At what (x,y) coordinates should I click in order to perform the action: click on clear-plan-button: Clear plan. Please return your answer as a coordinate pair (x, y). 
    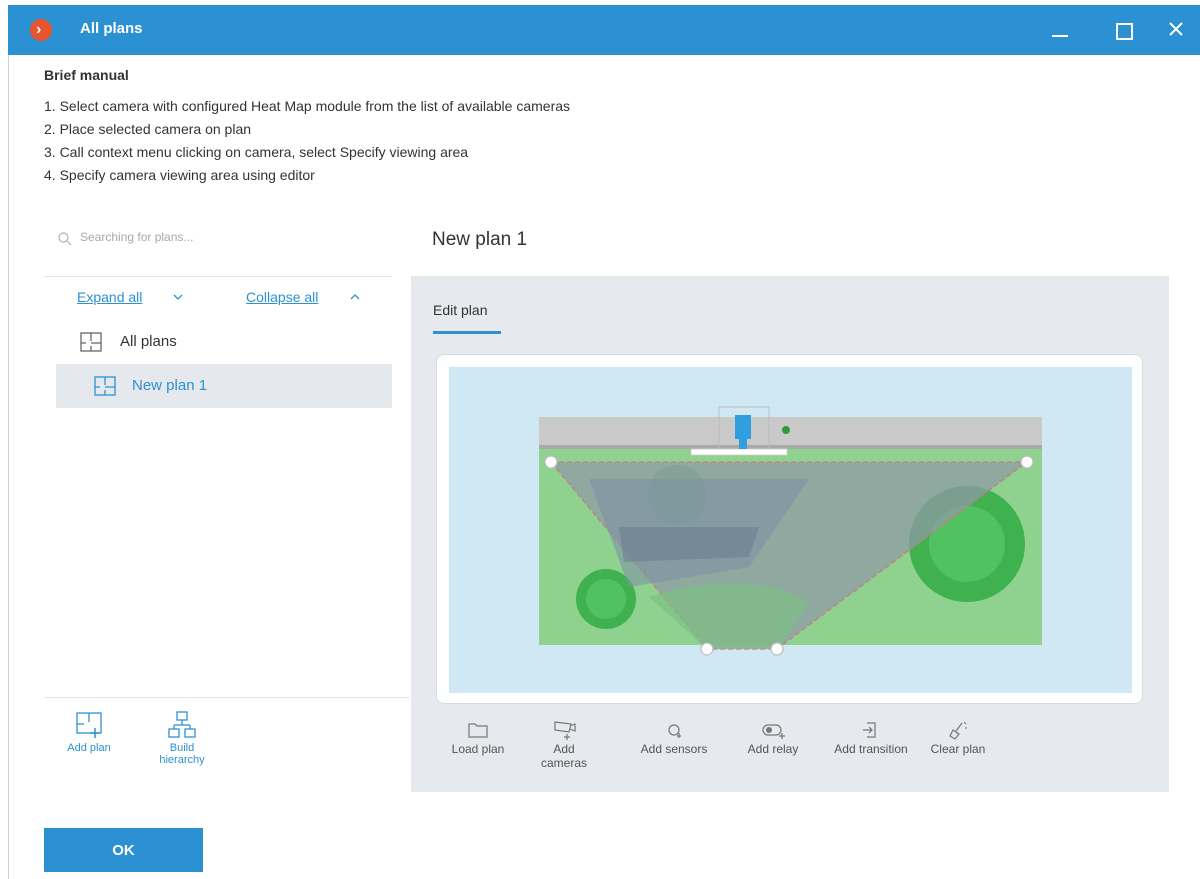
    Looking at the image, I should click on (958, 738).